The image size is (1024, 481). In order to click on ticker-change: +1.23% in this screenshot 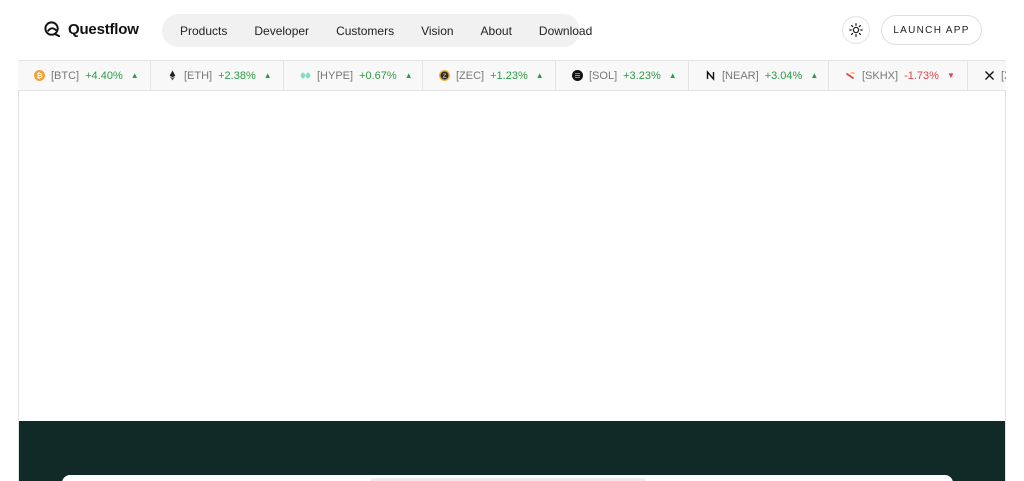, I will do `click(509, 75)`.